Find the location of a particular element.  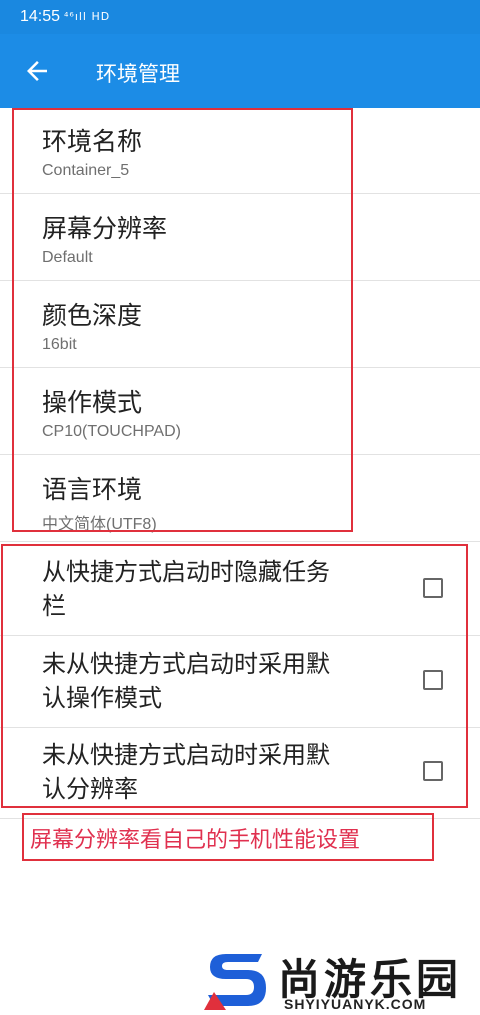

check-title: 未从快捷方式启动时采用默 认操作模式 is located at coordinates (217, 681).